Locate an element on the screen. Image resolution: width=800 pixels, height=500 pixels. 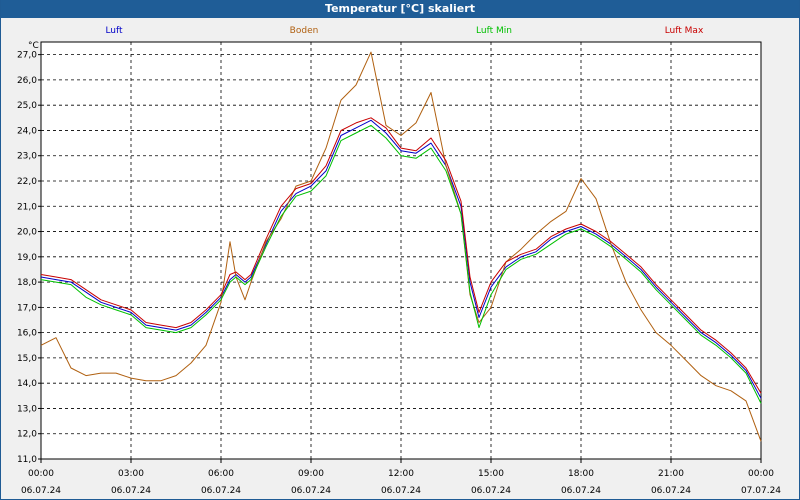
legend-entry-luft-max: Luft Max is located at coordinates (684, 31).